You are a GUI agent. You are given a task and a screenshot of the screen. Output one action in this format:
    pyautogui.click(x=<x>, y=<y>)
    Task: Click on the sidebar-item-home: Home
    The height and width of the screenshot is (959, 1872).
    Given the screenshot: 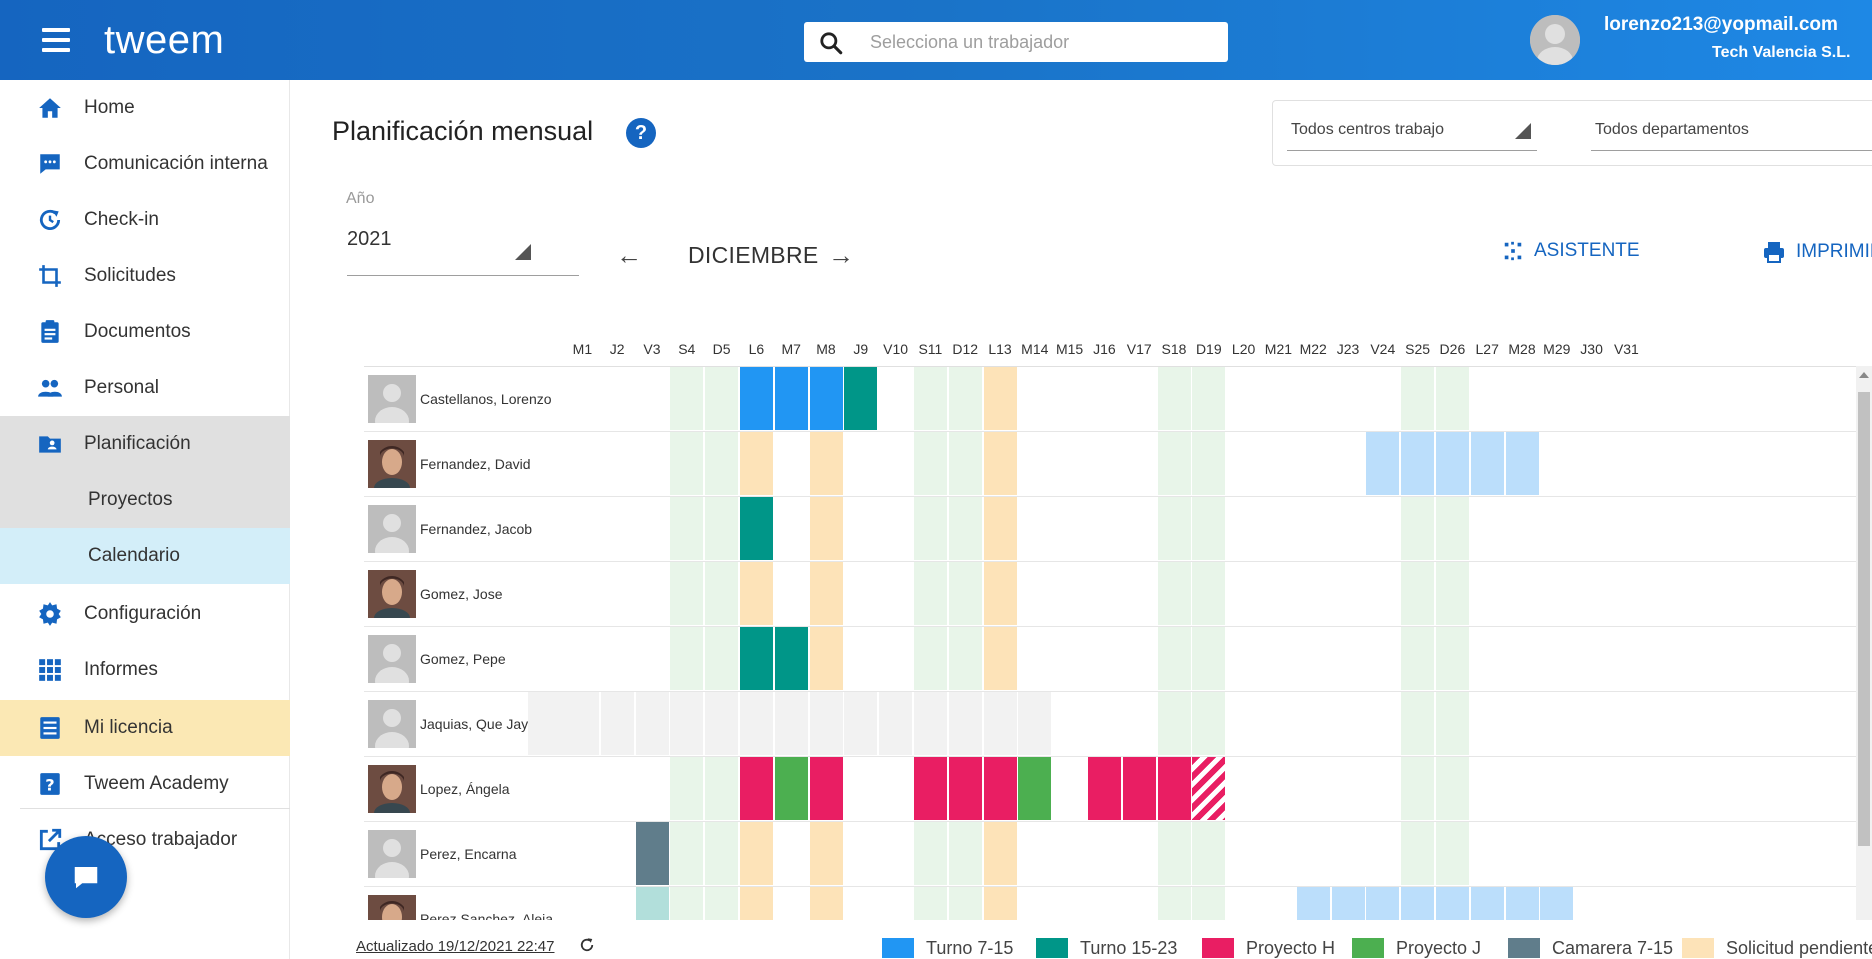 What is the action you would take?
    pyautogui.click(x=145, y=108)
    